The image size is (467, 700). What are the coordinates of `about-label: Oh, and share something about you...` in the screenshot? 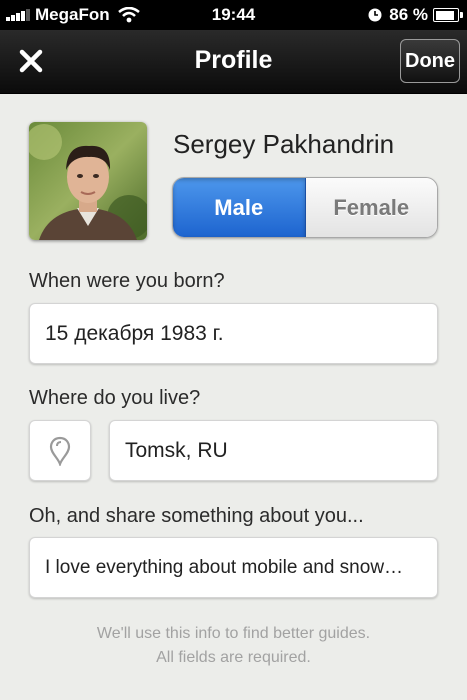 It's located at (196, 516).